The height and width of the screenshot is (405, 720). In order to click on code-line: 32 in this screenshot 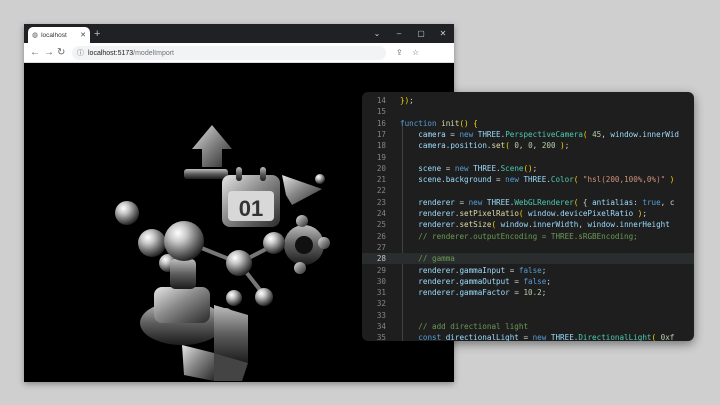, I will do `click(528, 303)`.